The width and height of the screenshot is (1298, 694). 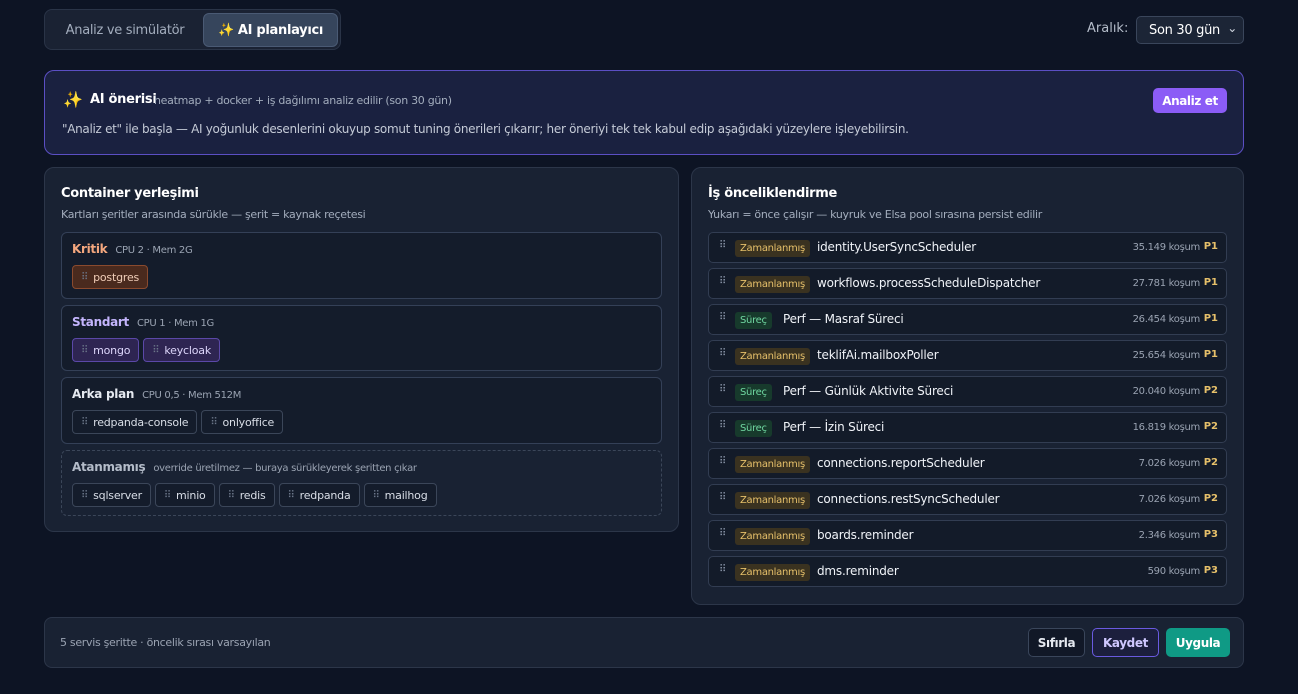 I want to click on tab-analysis-simulator: Analiz ve simülatör, so click(x=125, y=30).